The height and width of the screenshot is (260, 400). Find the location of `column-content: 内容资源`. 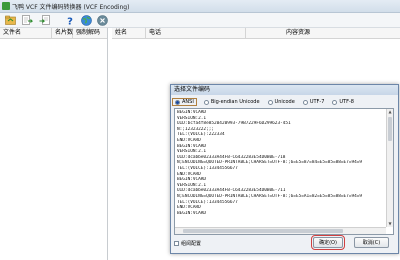

column-content: 内容资源 is located at coordinates (323, 33).